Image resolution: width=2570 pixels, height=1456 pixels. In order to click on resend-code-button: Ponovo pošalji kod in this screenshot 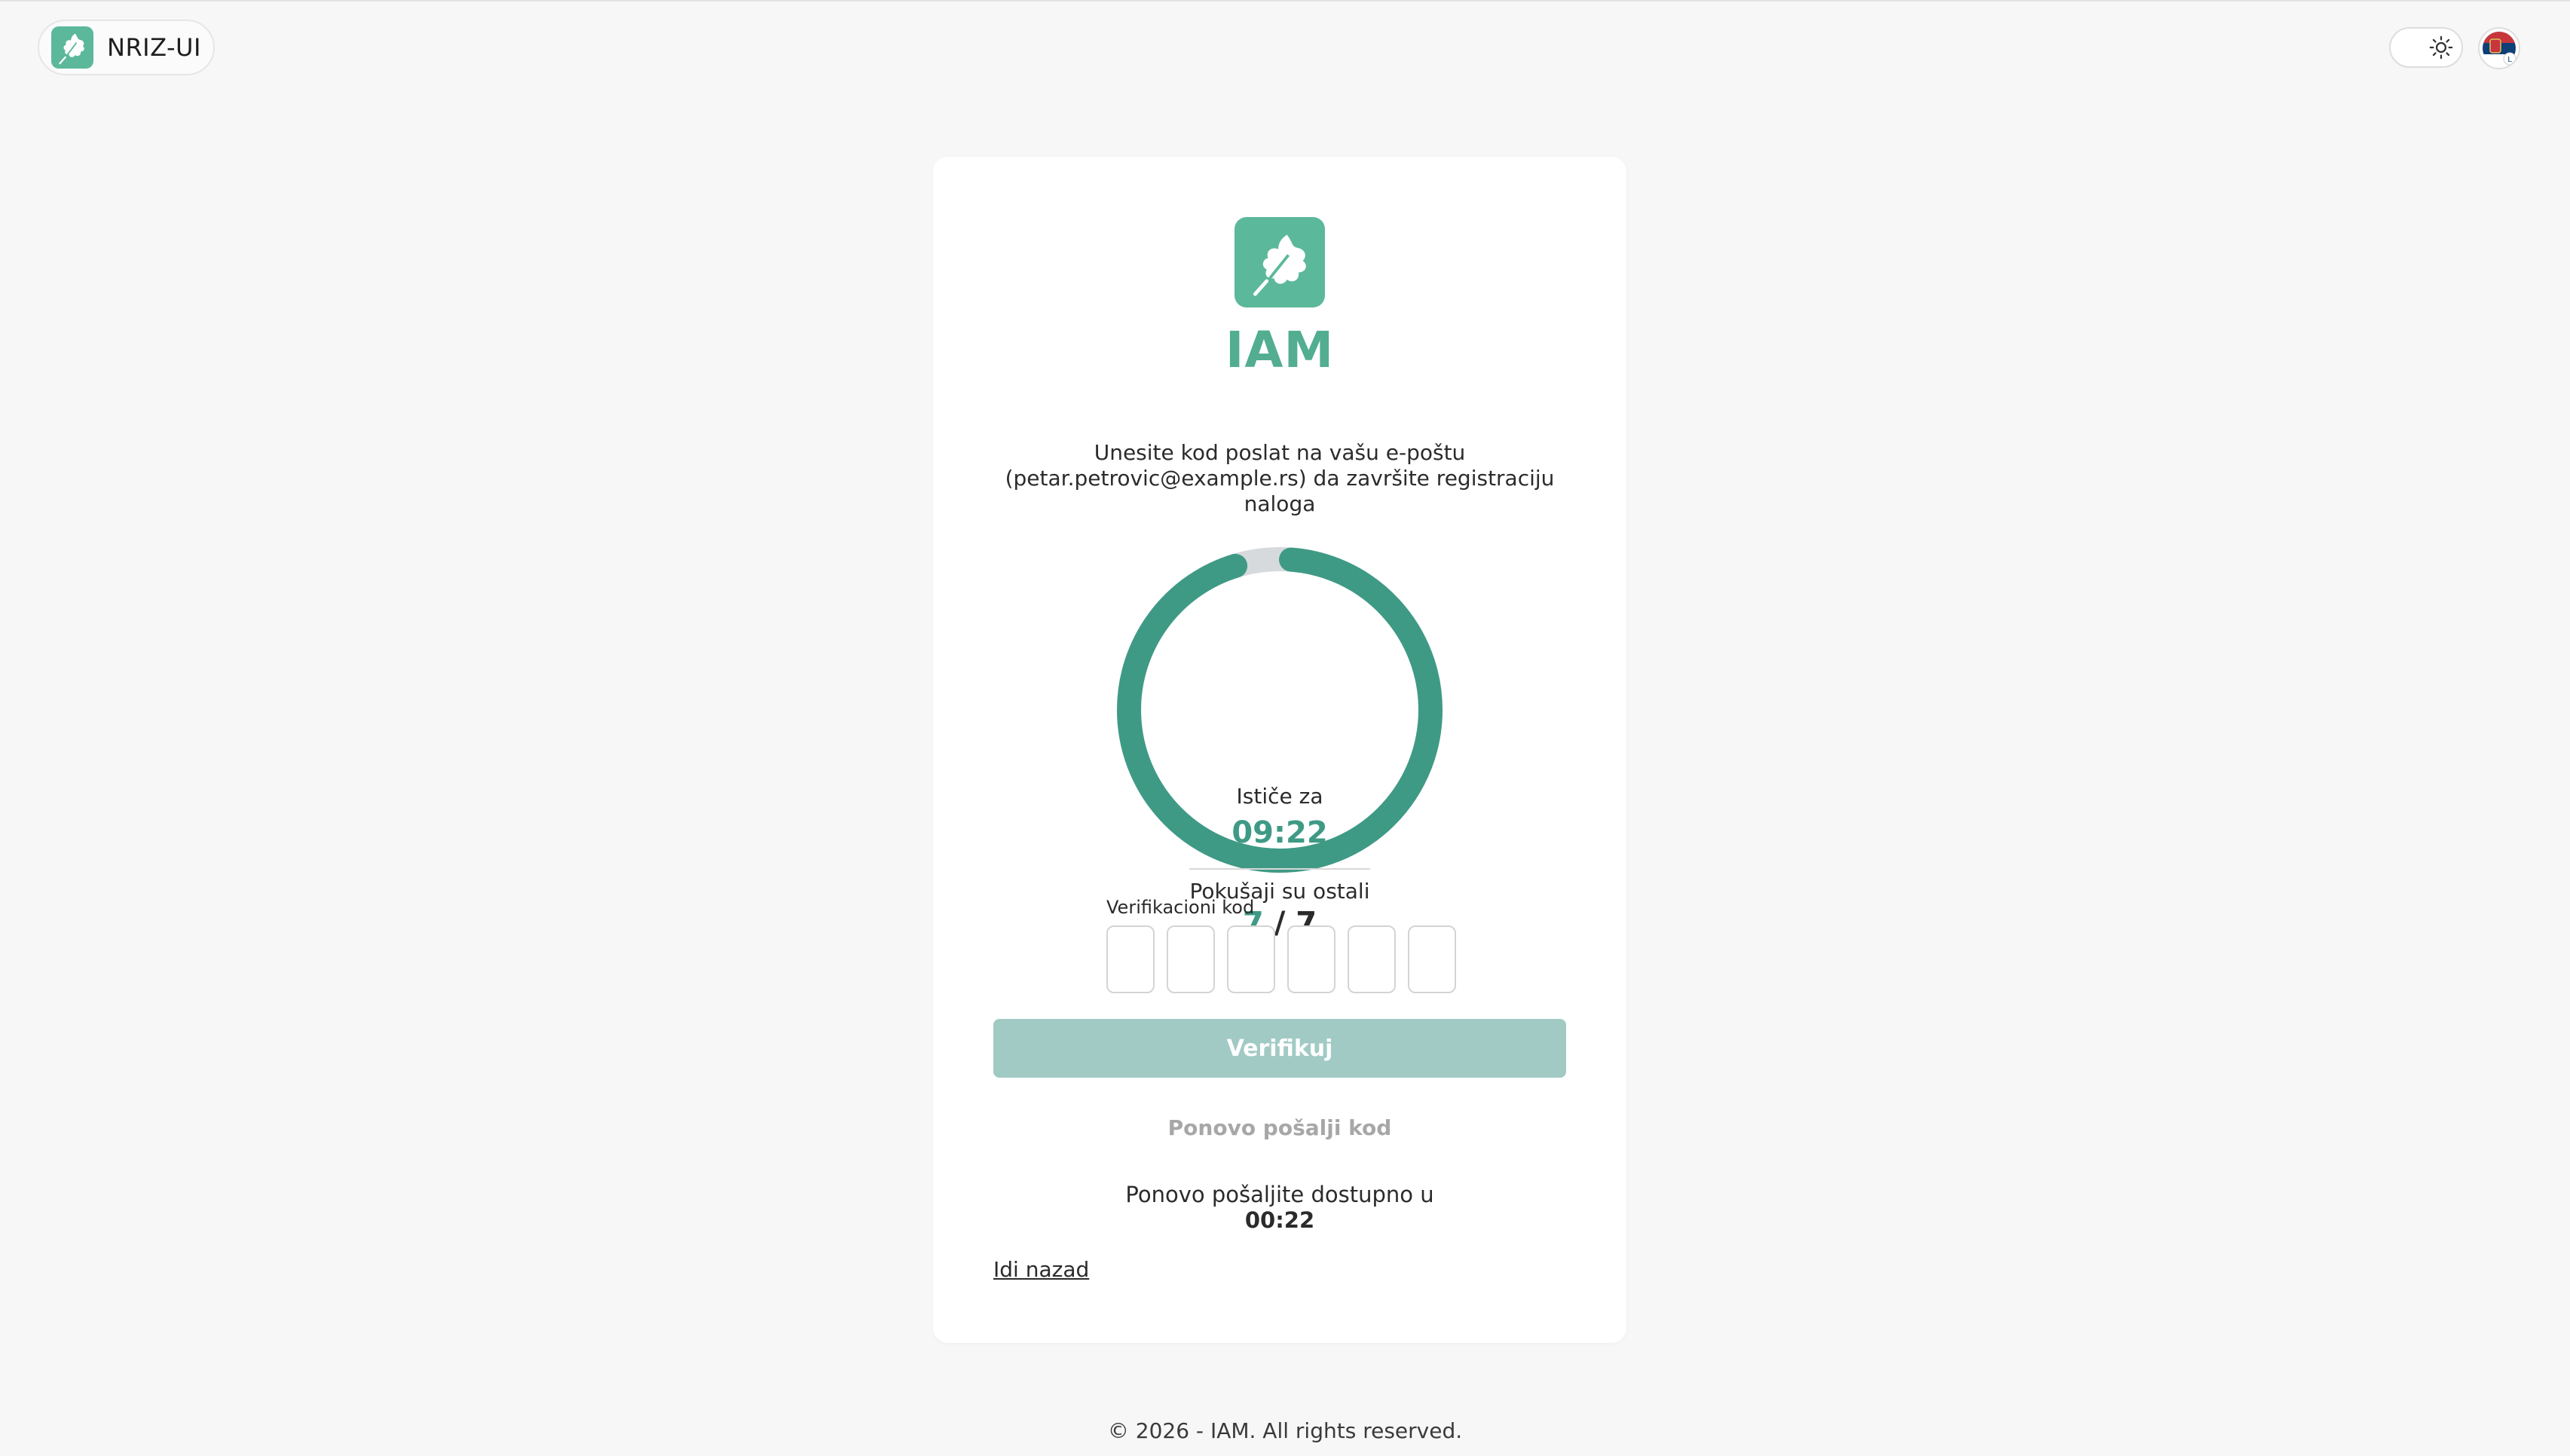, I will do `click(1279, 1127)`.